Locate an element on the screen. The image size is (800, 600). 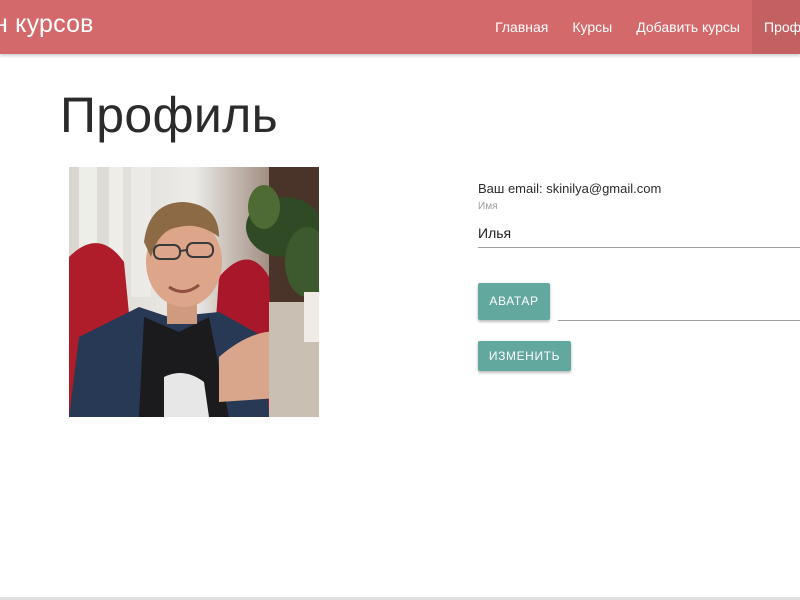
nav-link-add-courses: Добавить курсы is located at coordinates (688, 27).